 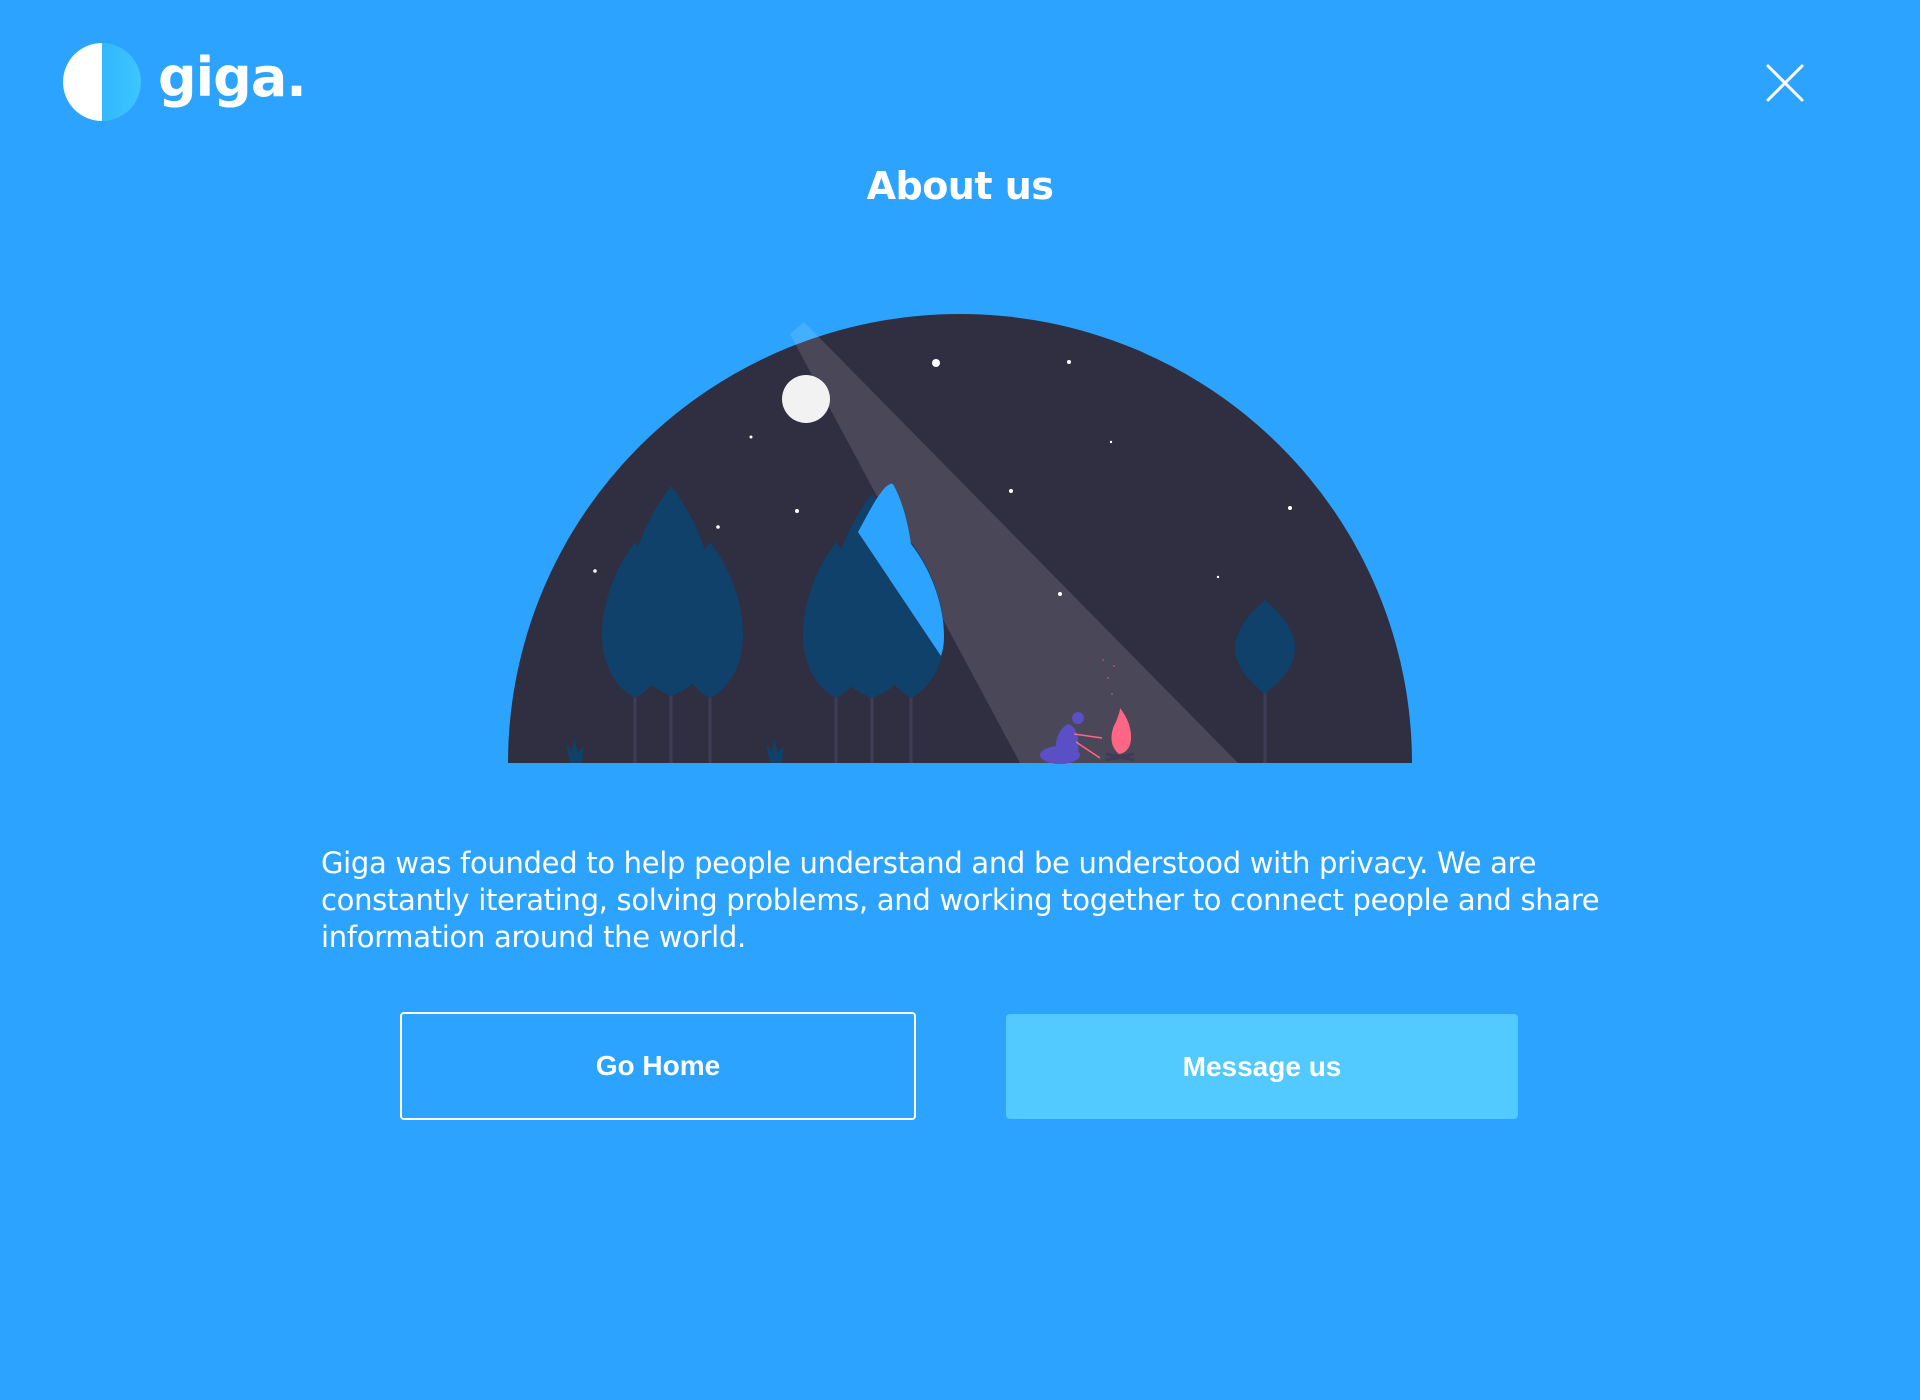 I want to click on moon, so click(x=806, y=399).